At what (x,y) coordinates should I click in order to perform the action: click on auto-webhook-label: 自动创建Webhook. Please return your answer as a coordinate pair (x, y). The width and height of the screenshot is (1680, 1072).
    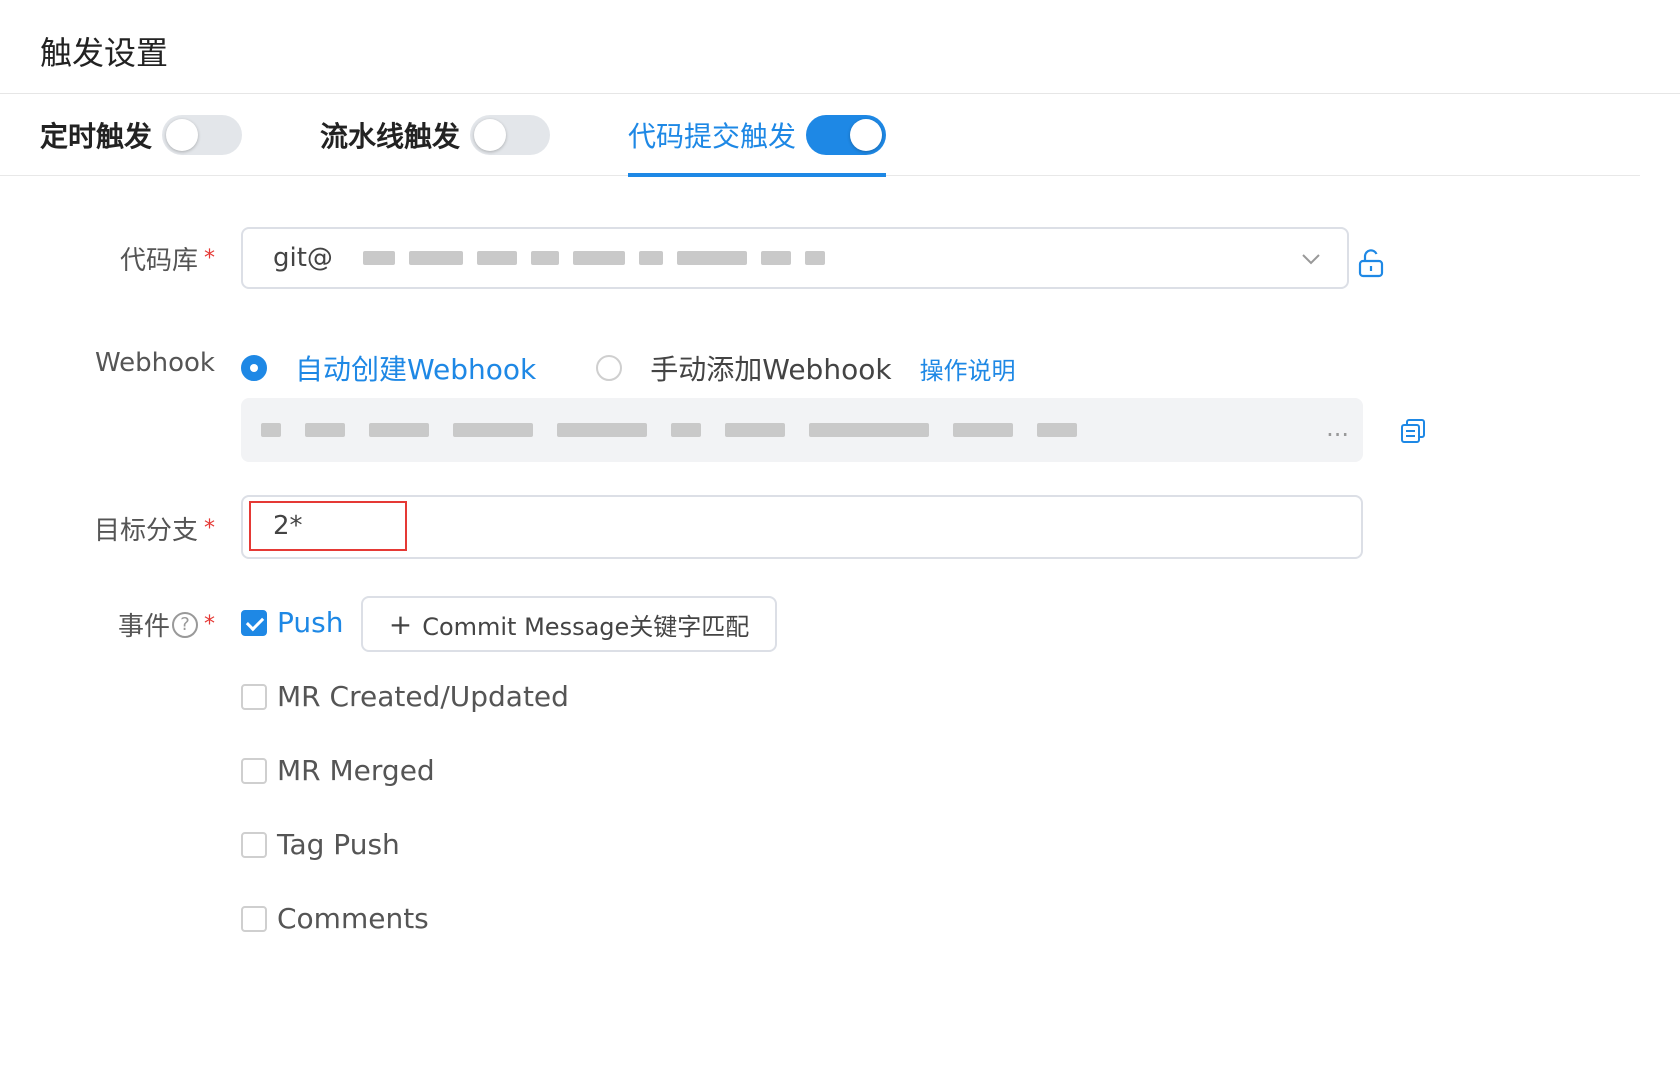
    Looking at the image, I should click on (415, 368).